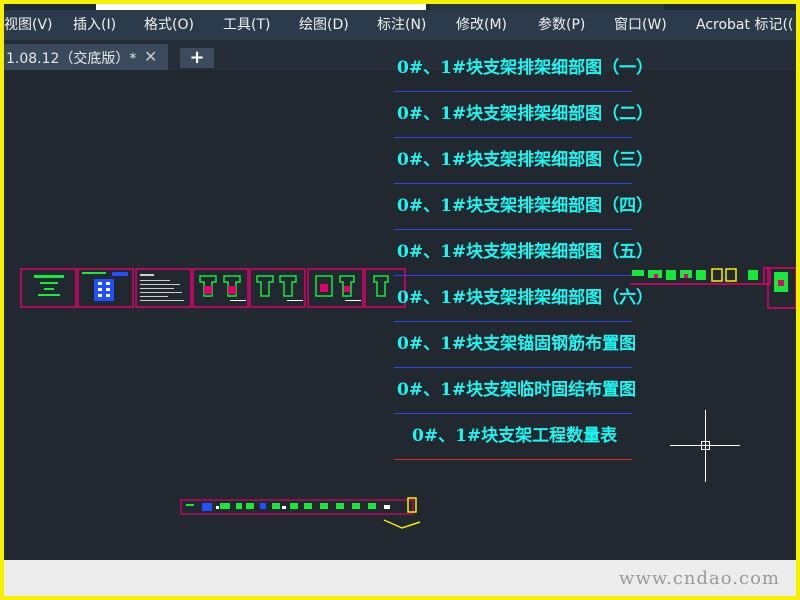 Image resolution: width=800 pixels, height=600 pixels. What do you see at coordinates (28, 25) in the screenshot?
I see `menu-view: 视图(V)` at bounding box center [28, 25].